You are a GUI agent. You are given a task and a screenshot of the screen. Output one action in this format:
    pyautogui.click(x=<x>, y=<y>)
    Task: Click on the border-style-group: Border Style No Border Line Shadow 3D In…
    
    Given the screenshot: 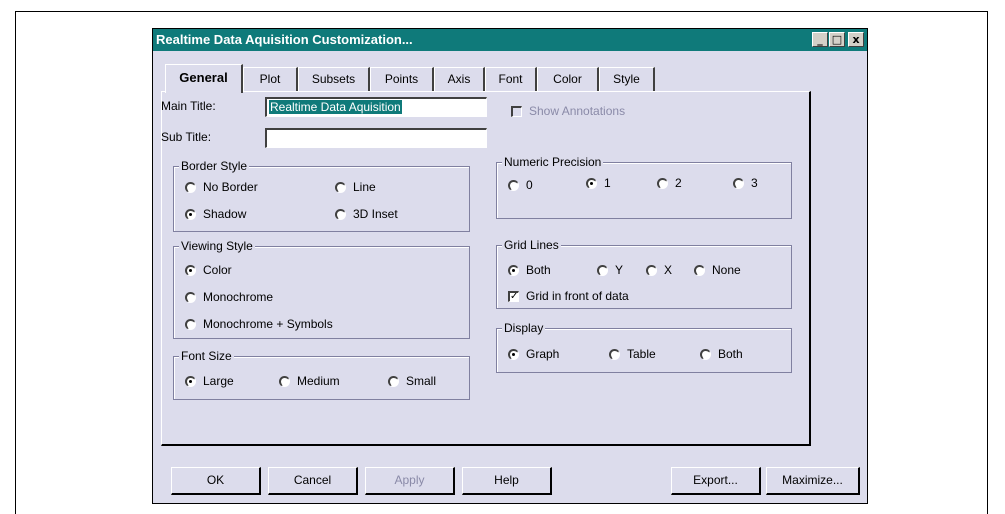 What is the action you would take?
    pyautogui.click(x=321, y=195)
    